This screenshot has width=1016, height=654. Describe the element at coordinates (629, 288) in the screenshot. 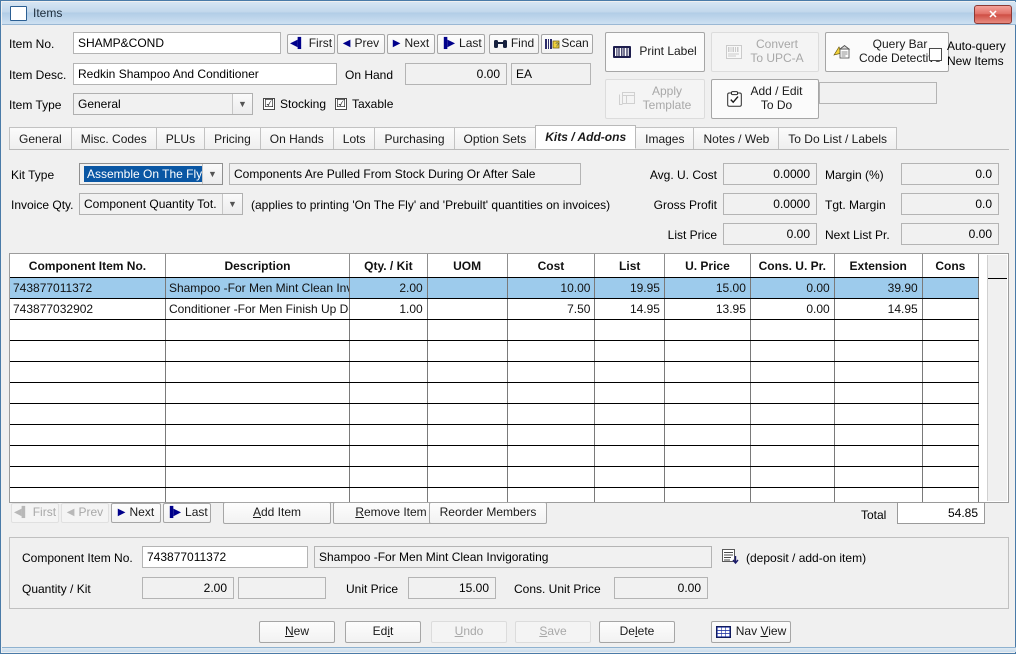

I see `cell-list: 19.95` at that location.